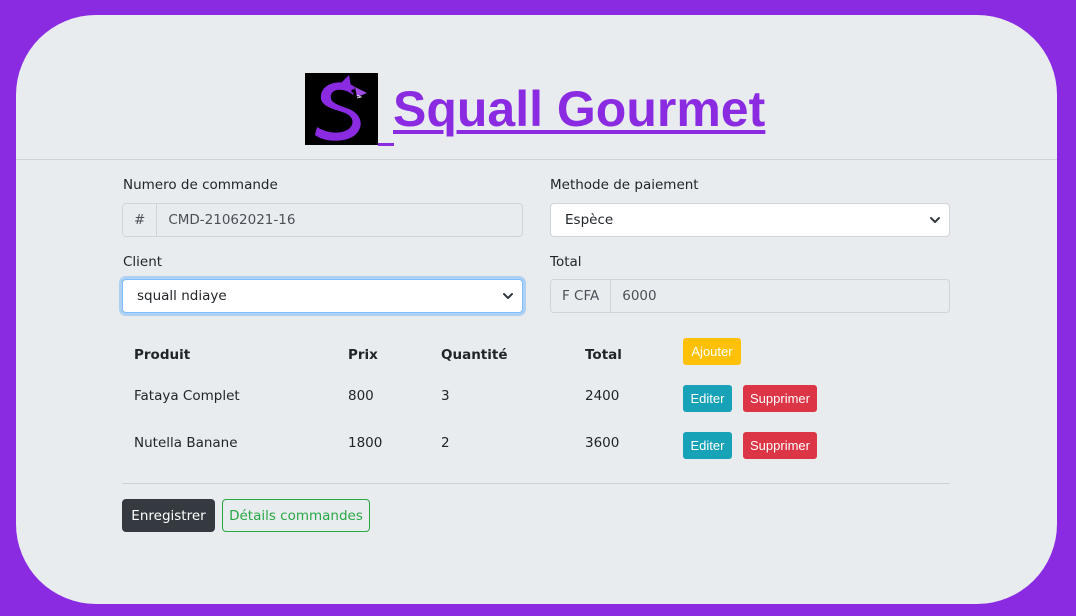 This screenshot has height=616, width=1076. I want to click on table-row-product: Fataya Complet, so click(187, 396).